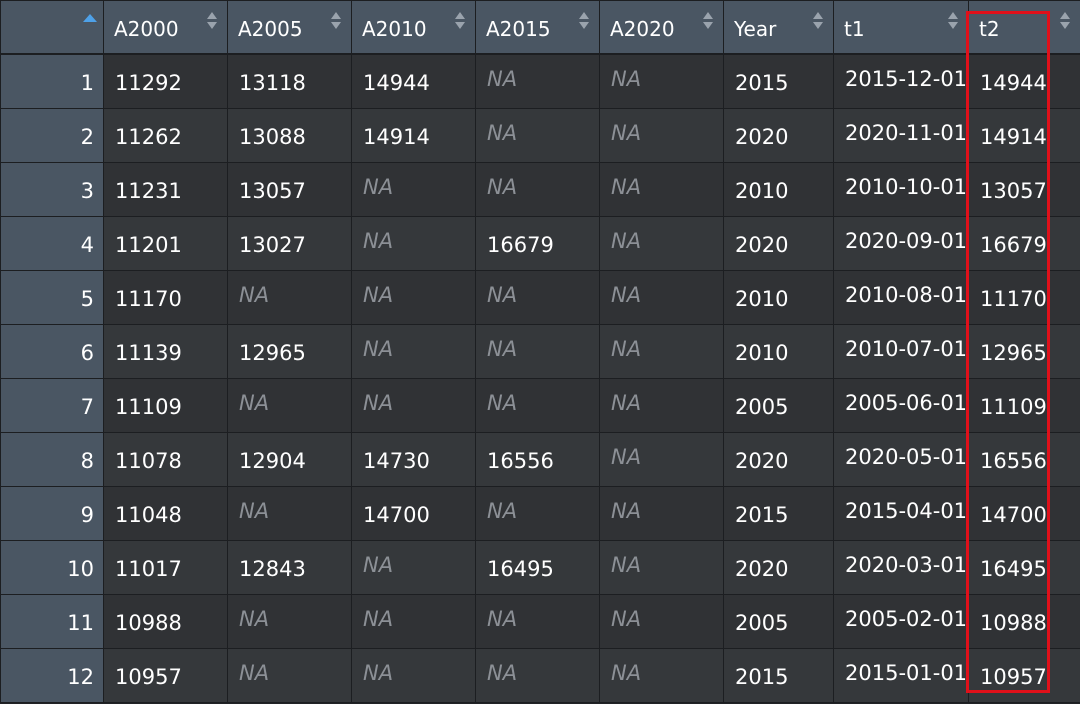 The image size is (1080, 704). What do you see at coordinates (762, 515) in the screenshot?
I see `cell-value: 2015` at bounding box center [762, 515].